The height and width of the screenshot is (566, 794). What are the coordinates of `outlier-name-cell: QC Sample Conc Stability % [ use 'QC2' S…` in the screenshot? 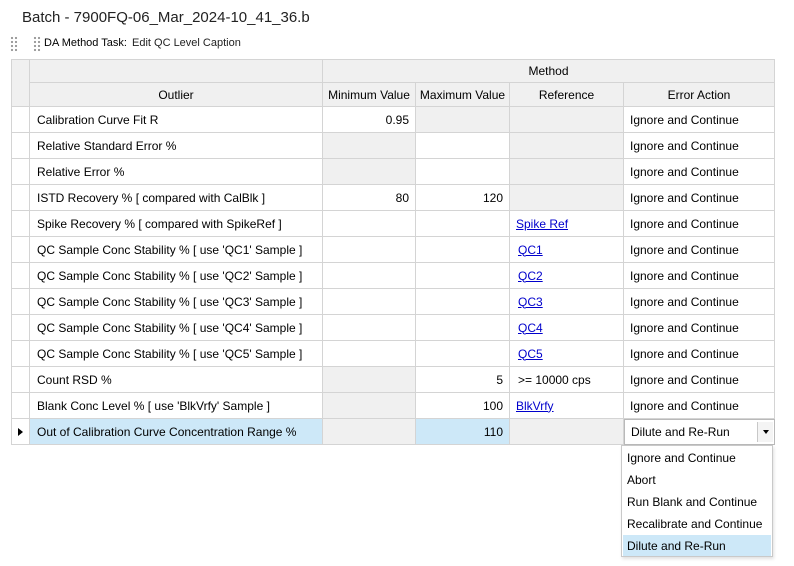 It's located at (176, 276).